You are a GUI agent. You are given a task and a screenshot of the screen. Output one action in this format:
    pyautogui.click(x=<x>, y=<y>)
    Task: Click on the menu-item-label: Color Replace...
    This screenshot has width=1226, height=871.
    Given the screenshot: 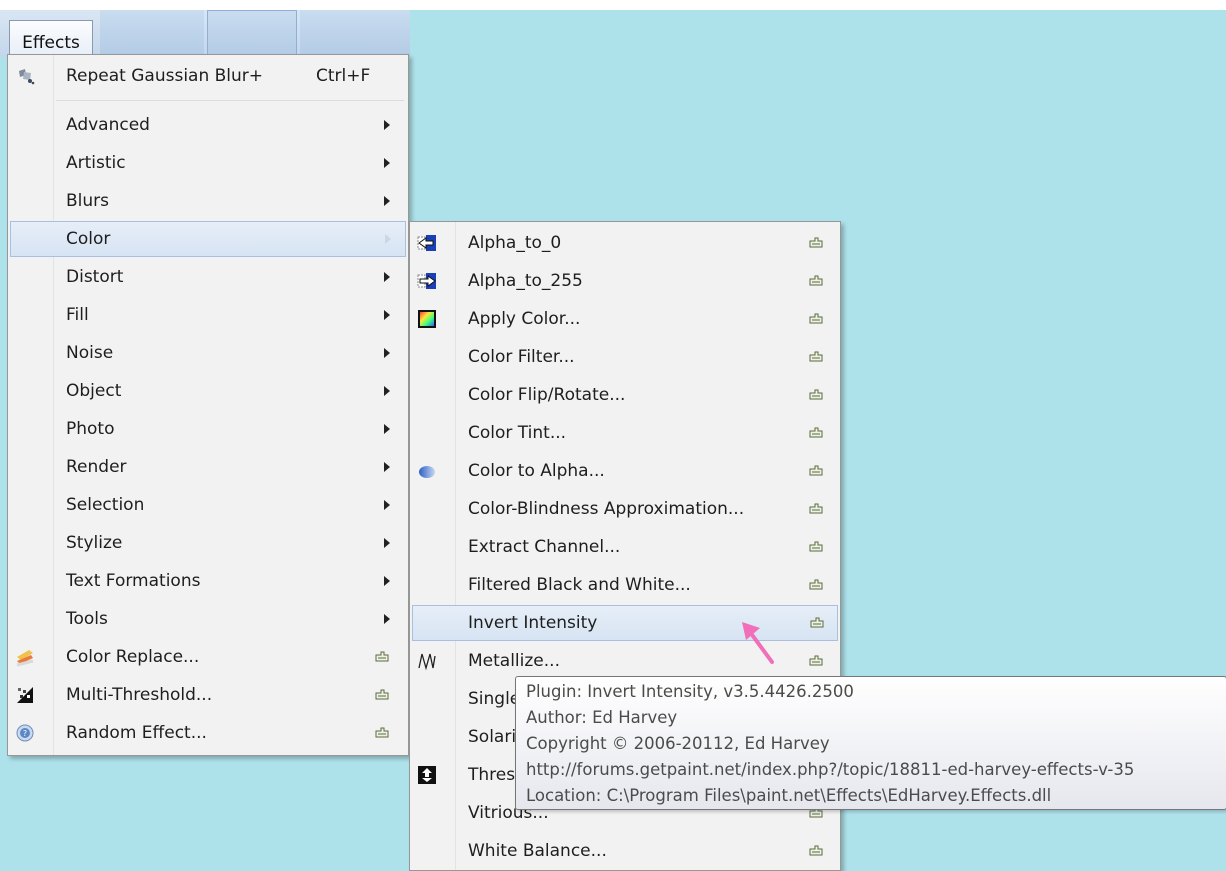 What is the action you would take?
    pyautogui.click(x=133, y=657)
    